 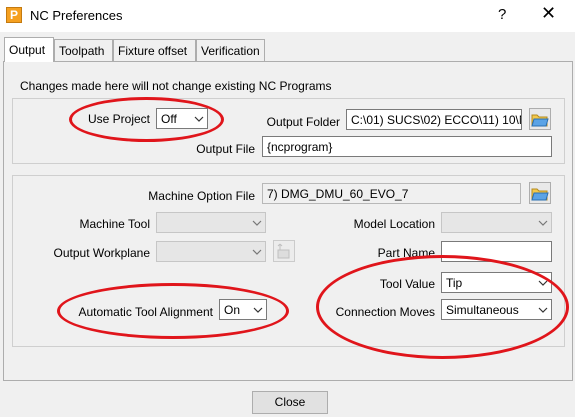 What do you see at coordinates (211, 222) in the screenshot?
I see `machine-tool-select` at bounding box center [211, 222].